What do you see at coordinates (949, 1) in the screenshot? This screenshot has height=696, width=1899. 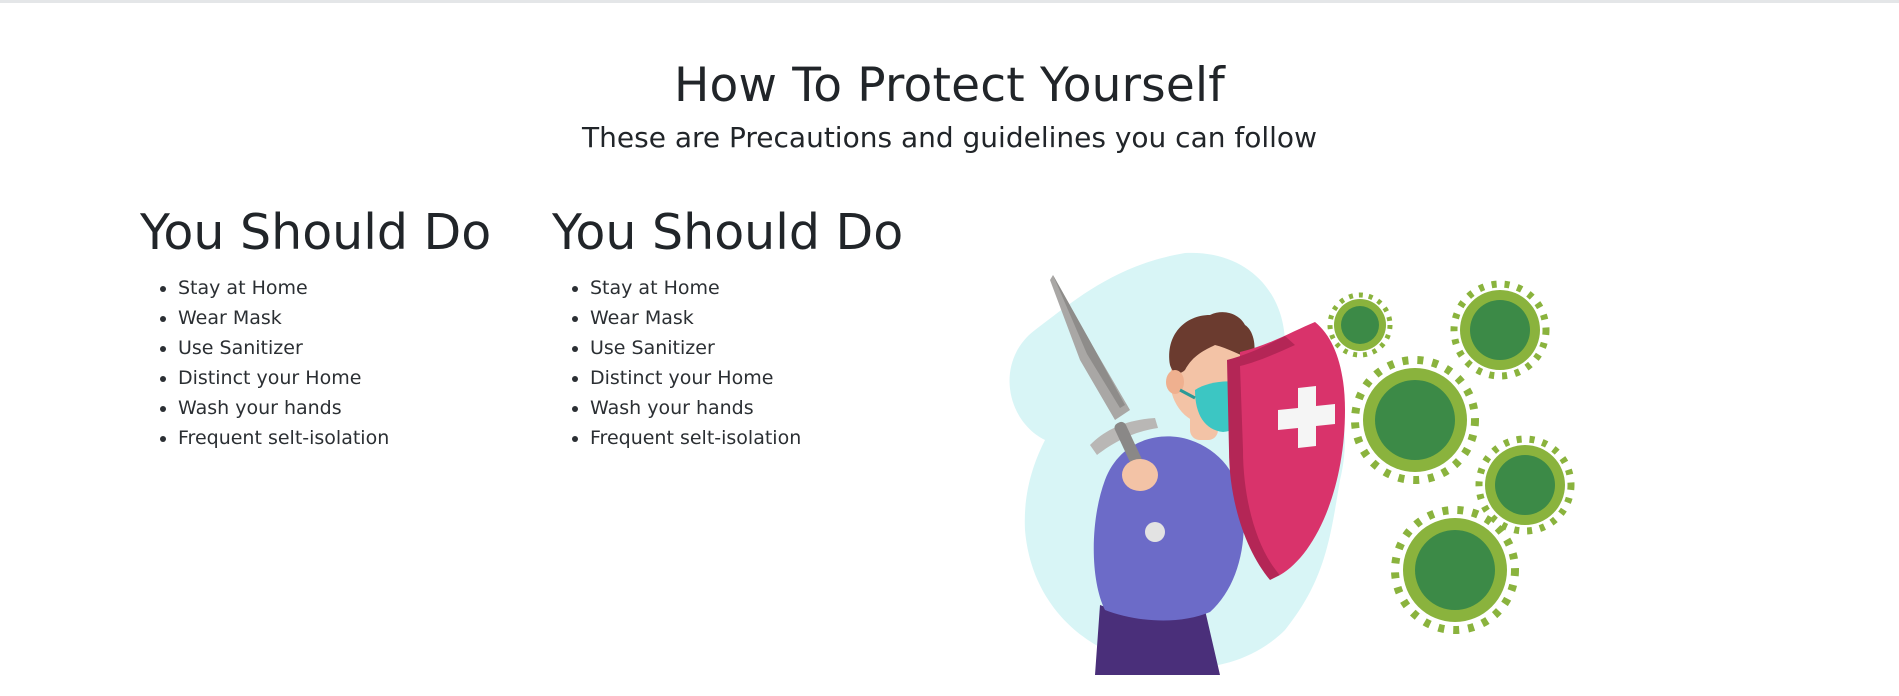 I see `top-divider` at bounding box center [949, 1].